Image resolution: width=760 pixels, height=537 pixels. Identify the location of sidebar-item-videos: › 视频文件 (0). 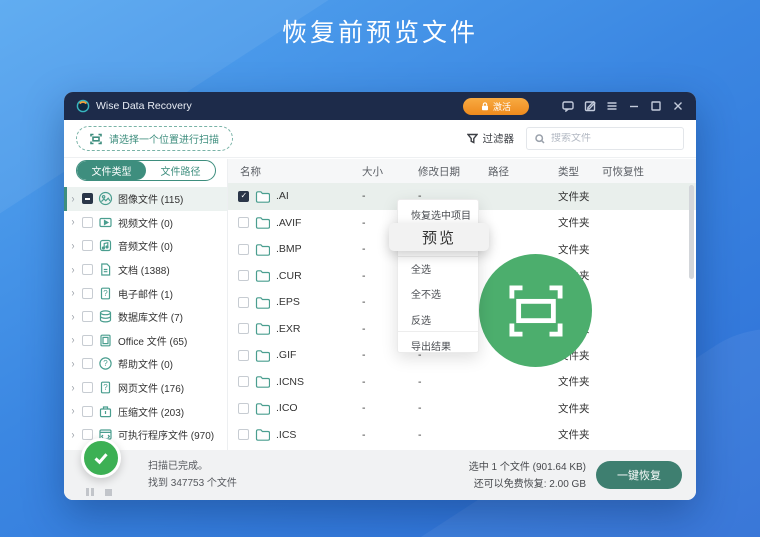
(145, 223).